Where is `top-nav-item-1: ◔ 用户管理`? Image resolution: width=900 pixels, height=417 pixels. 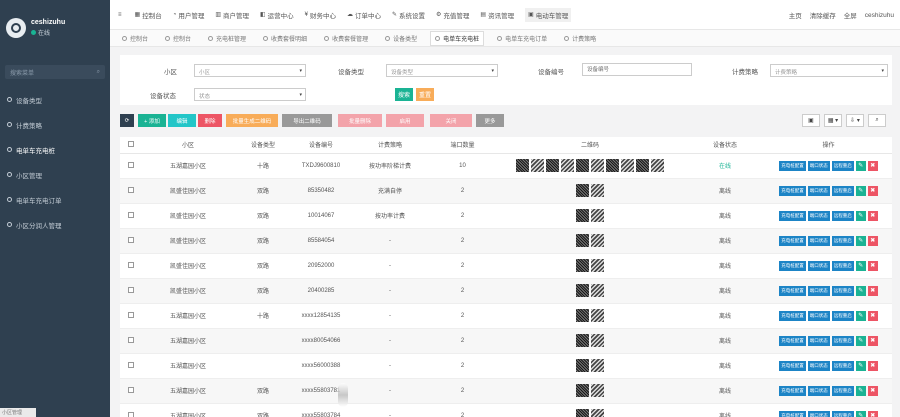
top-nav-item-1: ◔ 用户管理 is located at coordinates (189, 15).